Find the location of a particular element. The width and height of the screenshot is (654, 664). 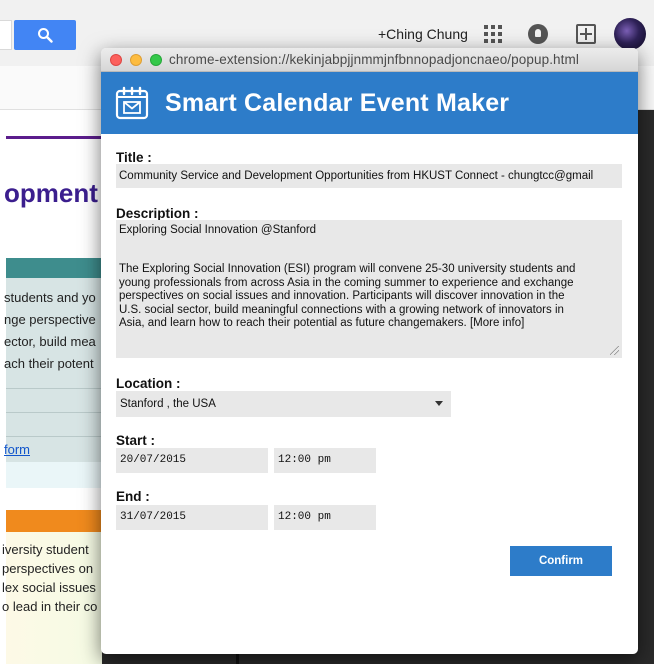

chevron-down-icon is located at coordinates (439, 403).